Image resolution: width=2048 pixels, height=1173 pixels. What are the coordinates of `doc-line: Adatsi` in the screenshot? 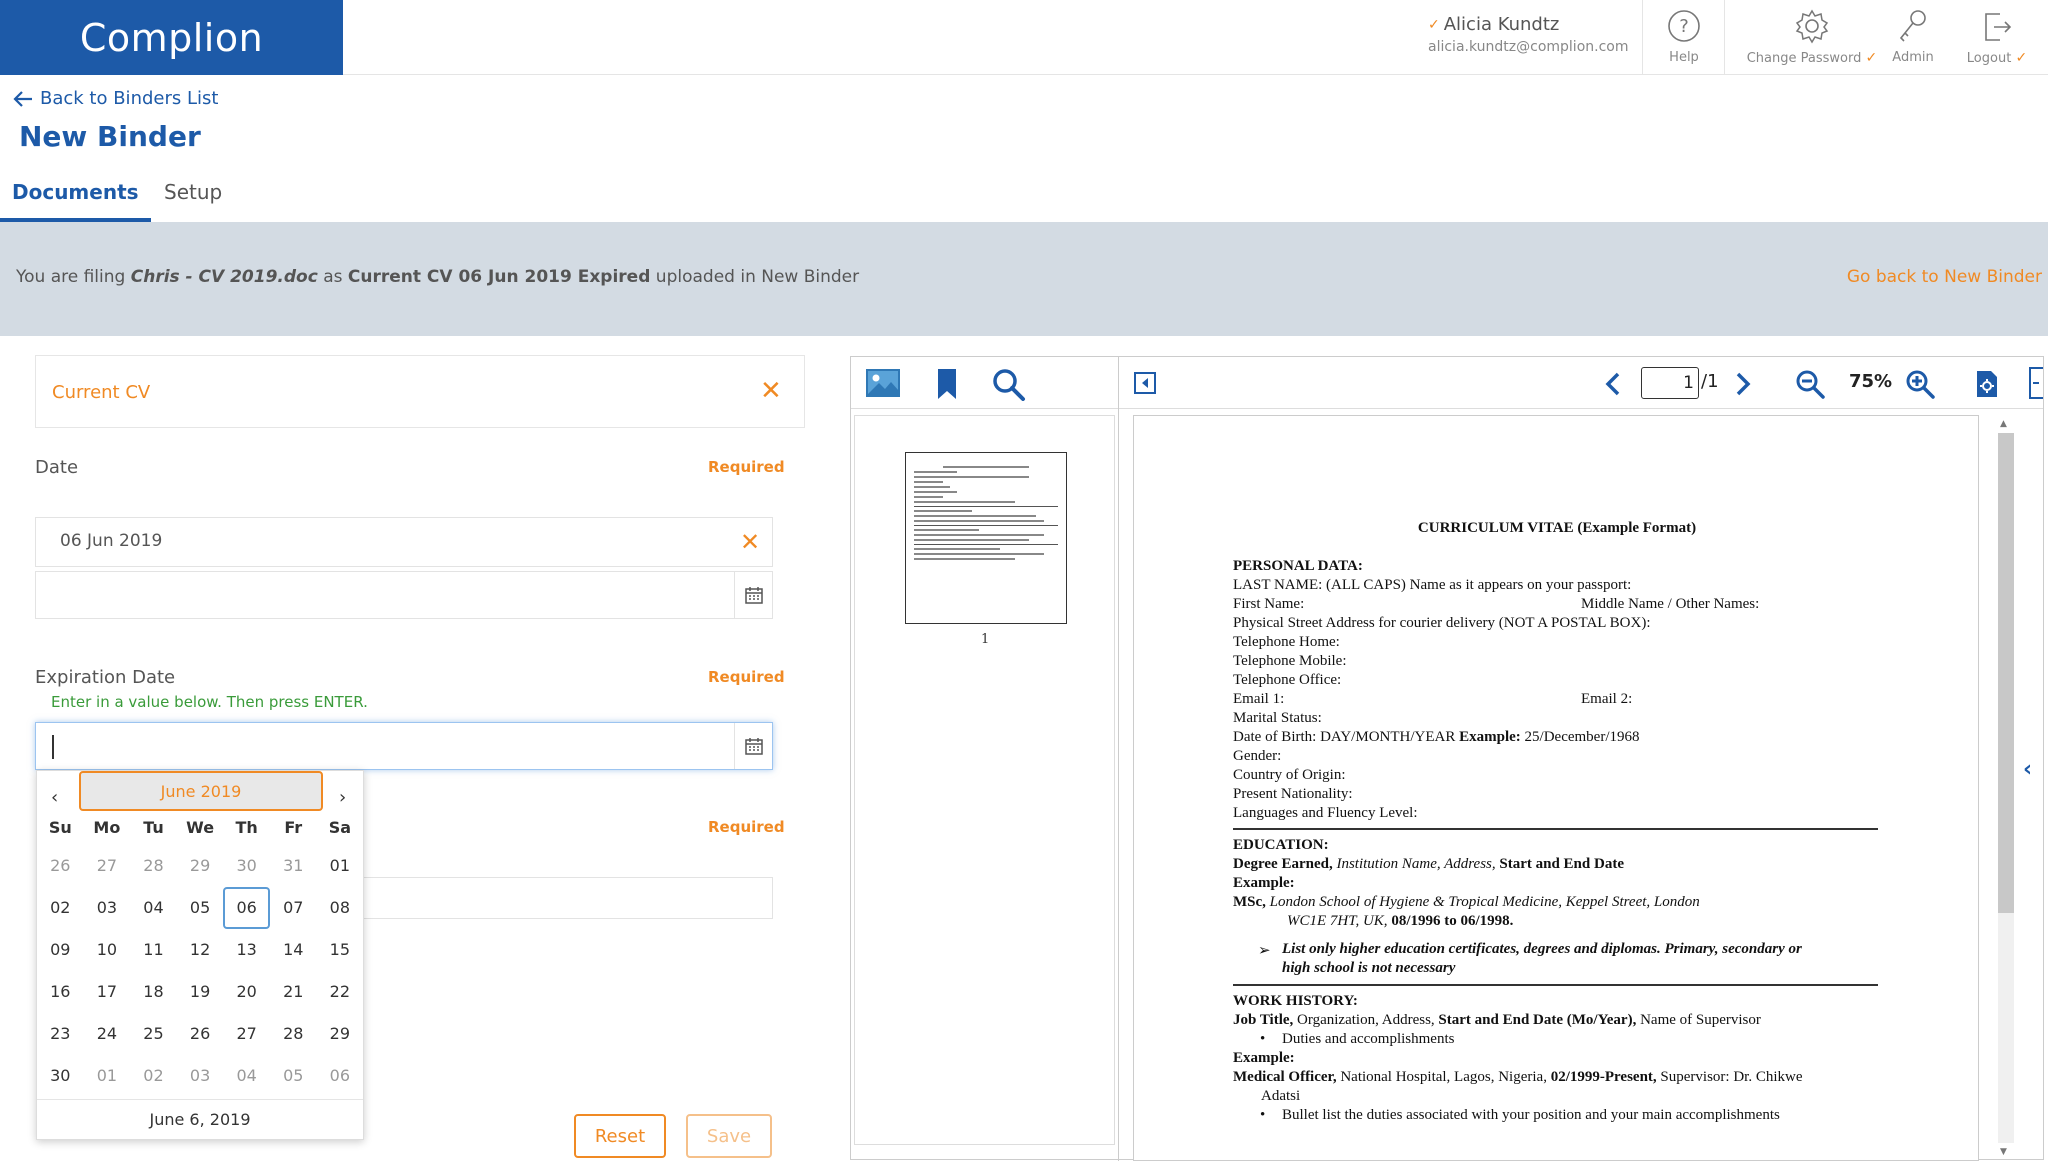 It's located at (1281, 1096).